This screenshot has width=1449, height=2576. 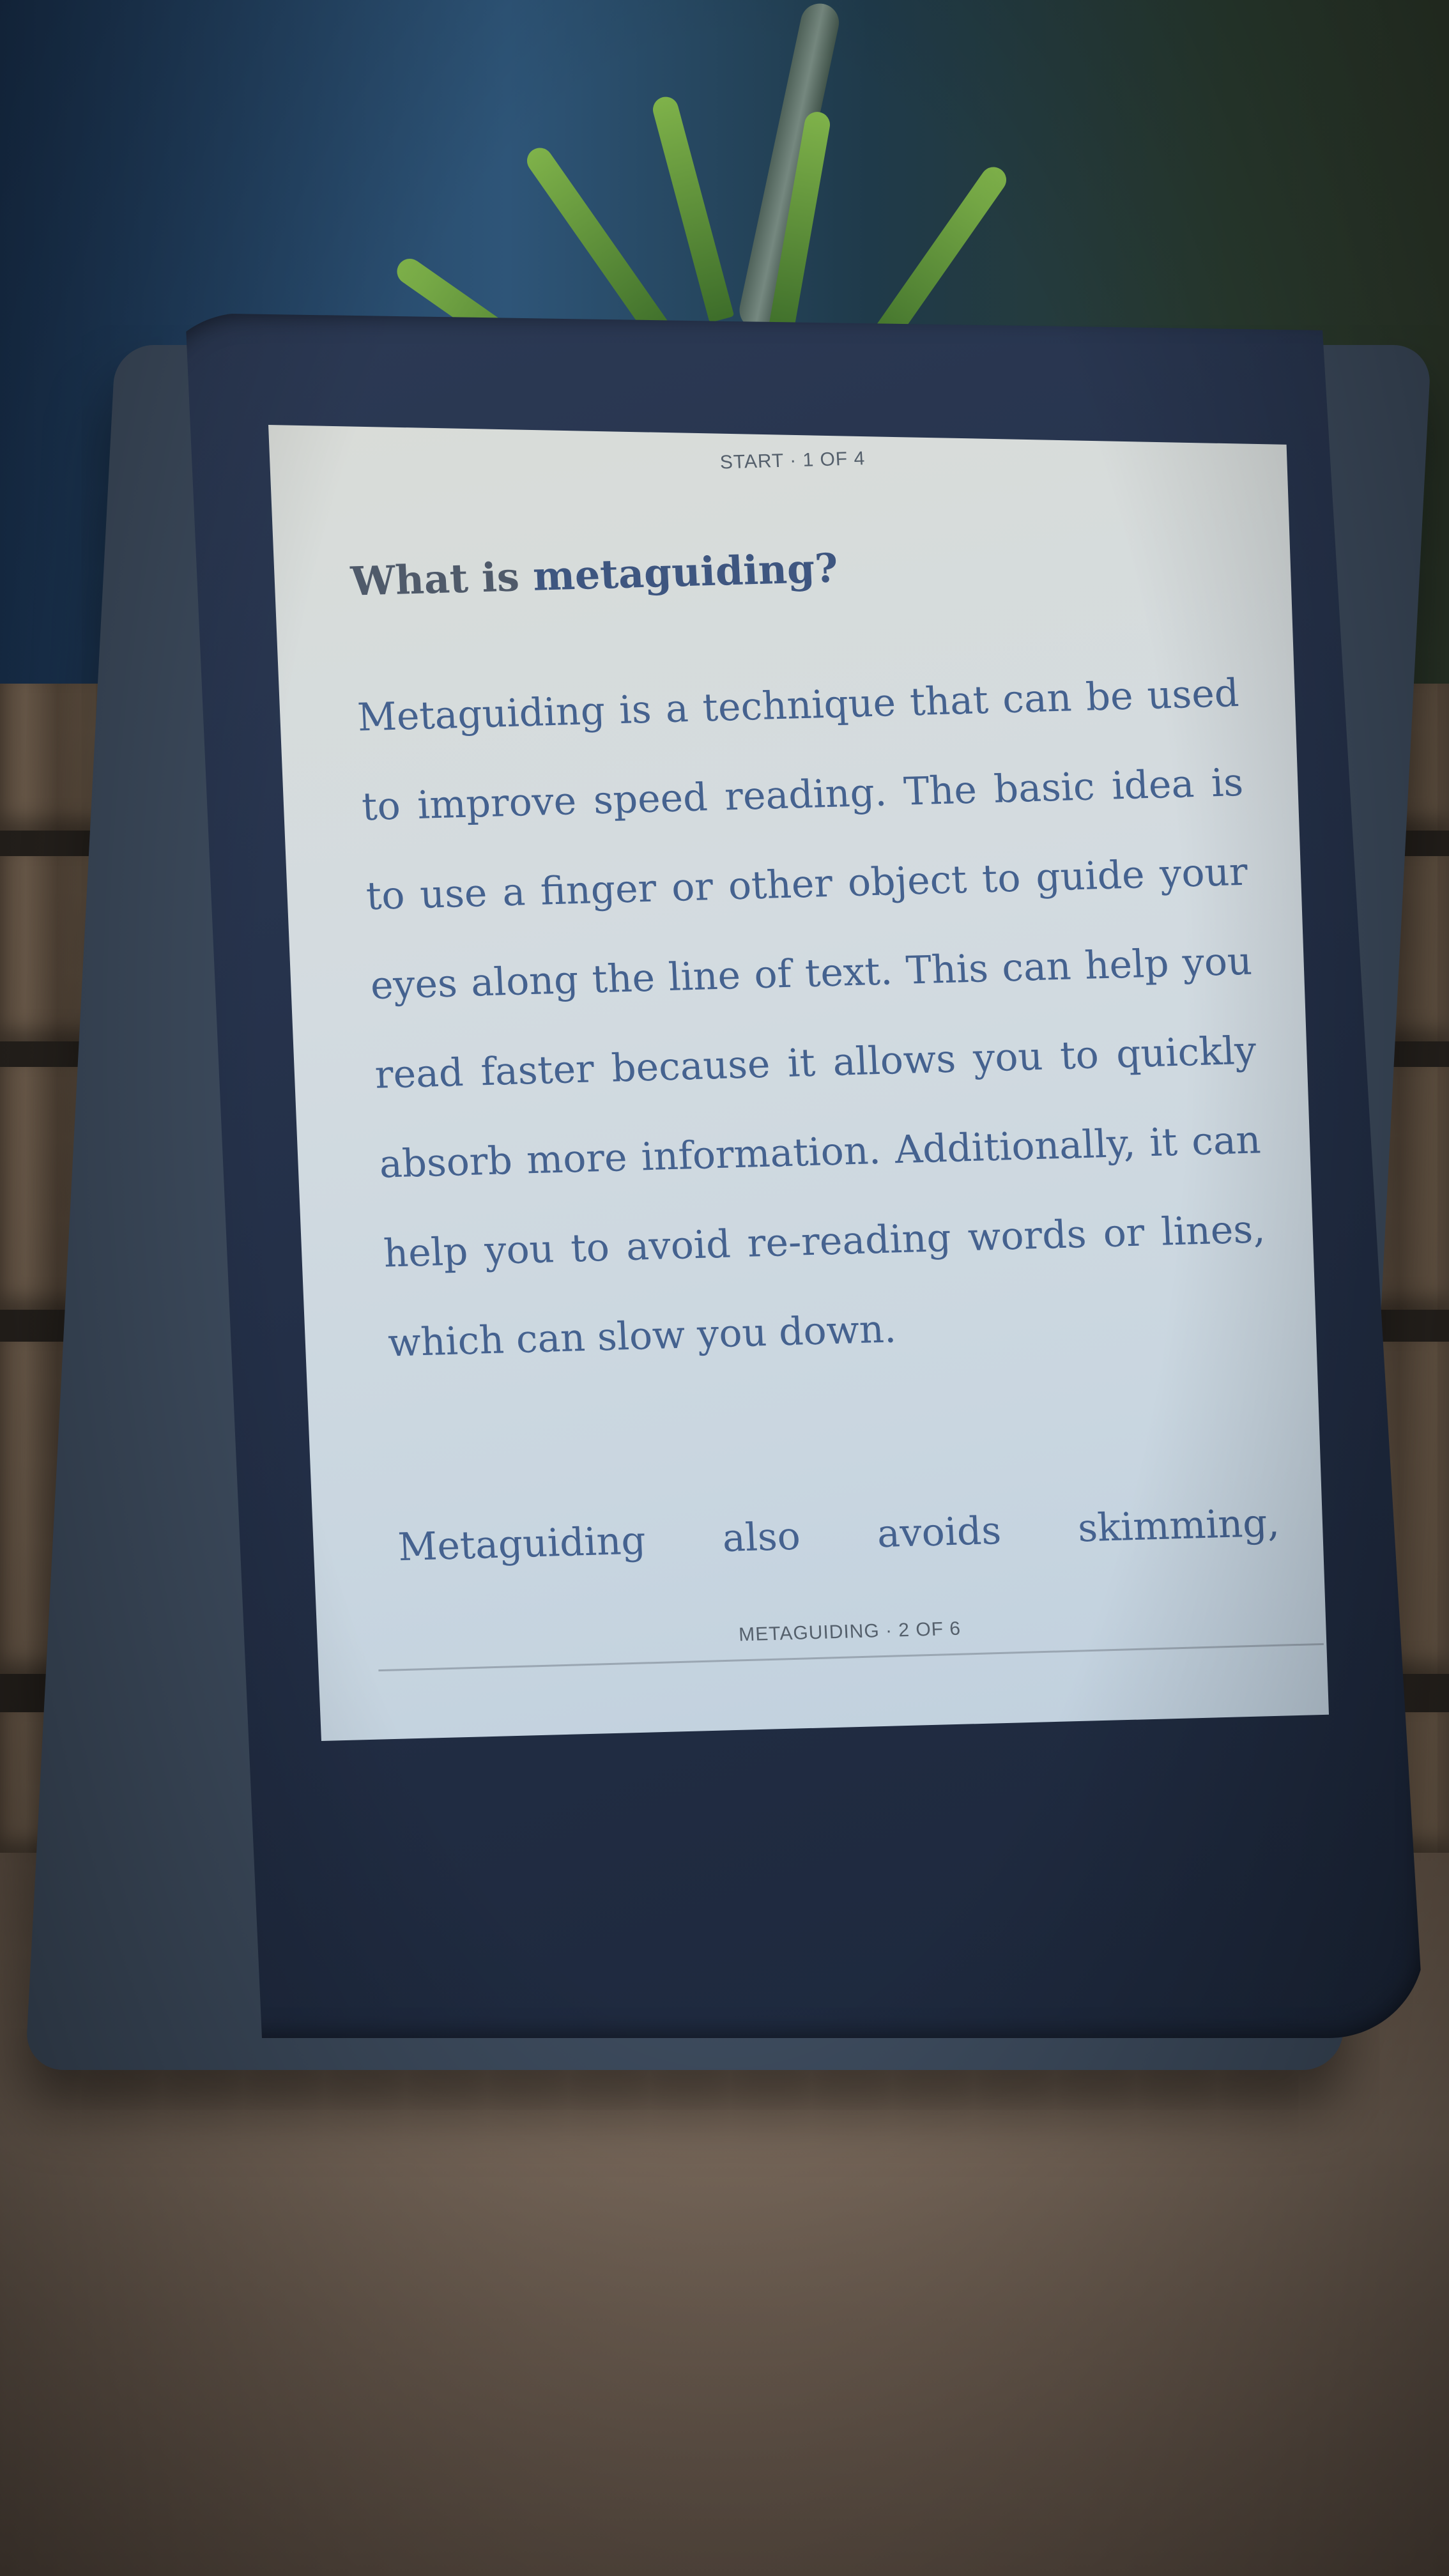 What do you see at coordinates (839, 1535) in the screenshot?
I see `body-paragraph-continued: Metaguiding also avoids skimming,` at bounding box center [839, 1535].